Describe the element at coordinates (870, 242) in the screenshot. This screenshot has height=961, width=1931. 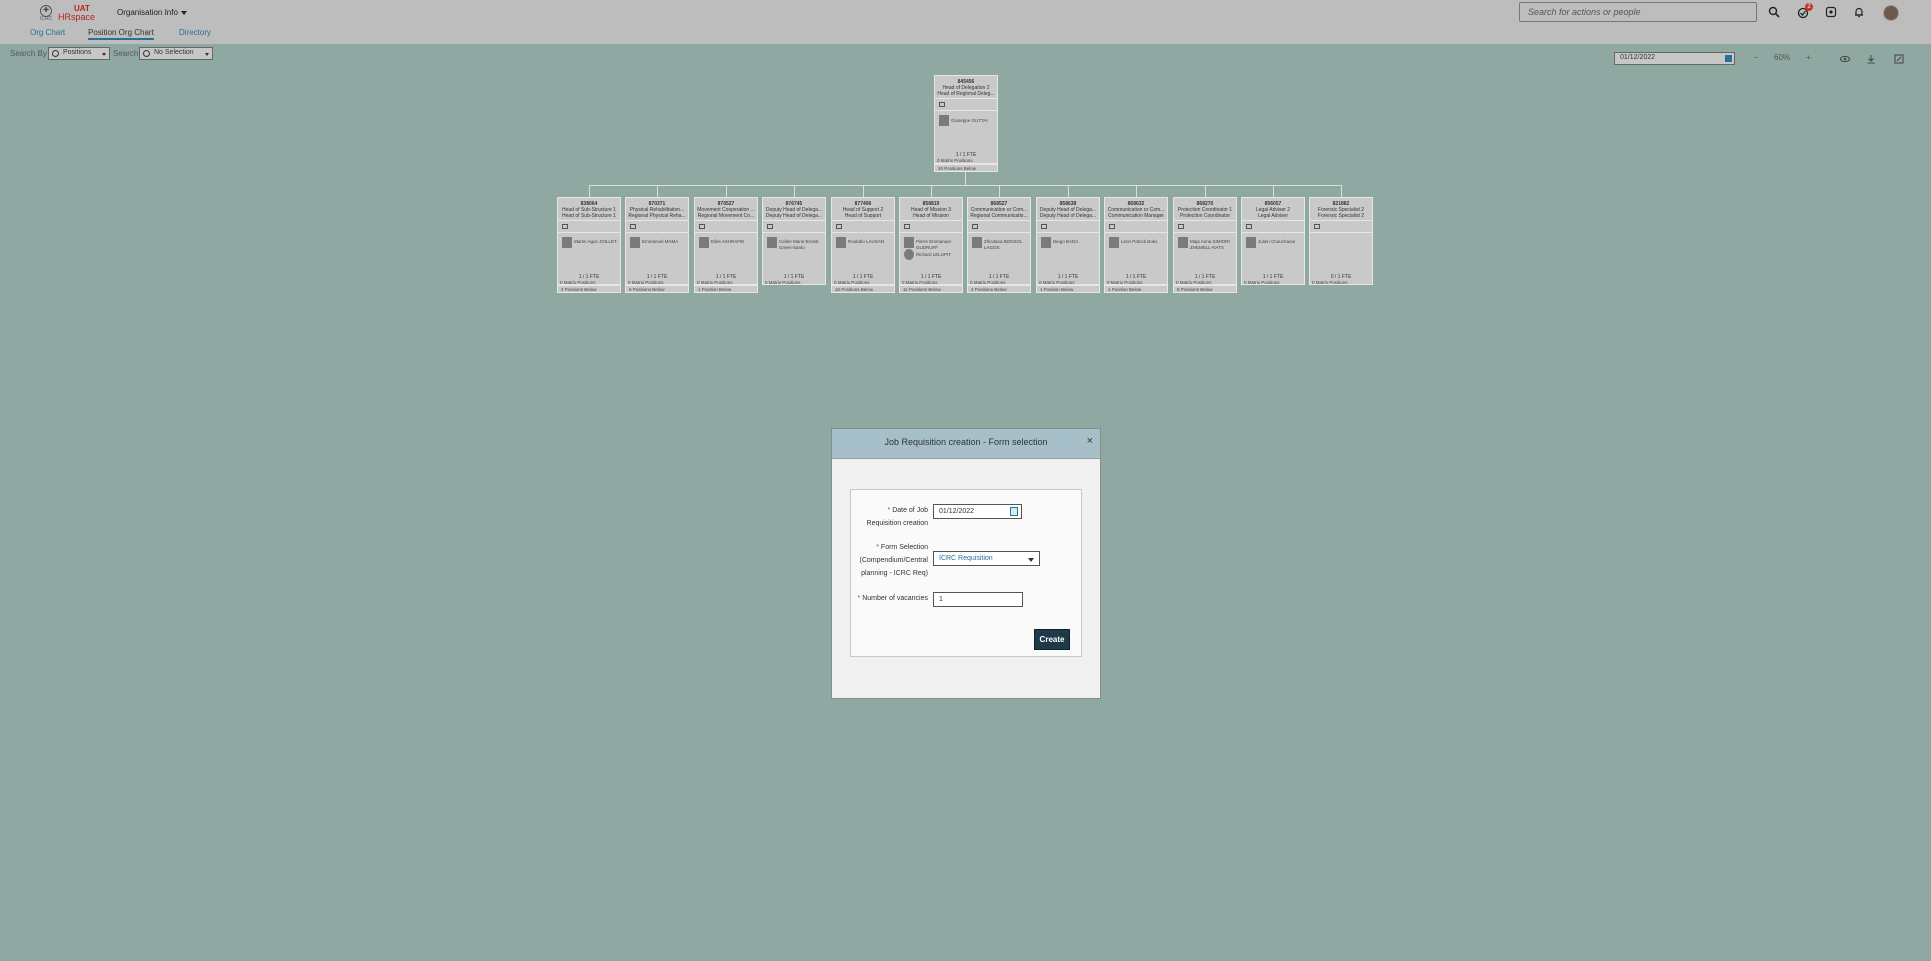
I see `incumbent-name: Roulabo LAUSAN` at that location.